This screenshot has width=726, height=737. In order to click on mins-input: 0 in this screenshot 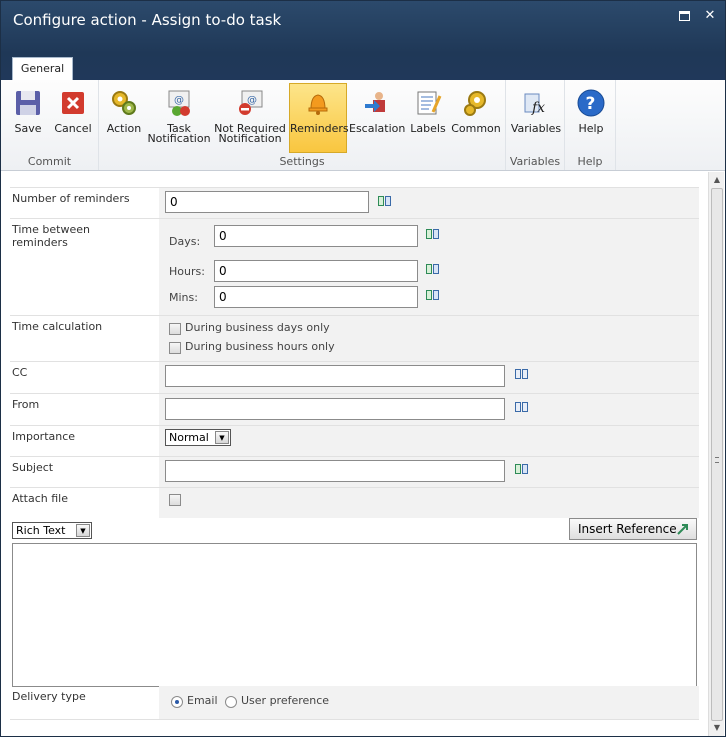, I will do `click(316, 297)`.